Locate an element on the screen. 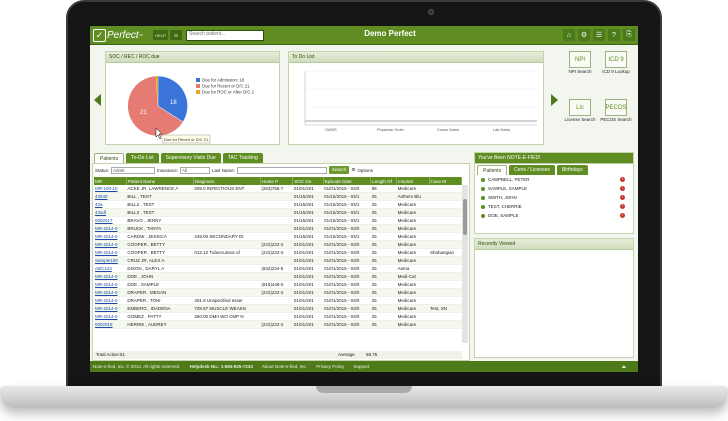 The width and height of the screenshot is (728, 421). list-item: SAMPLE, SAMPLE! is located at coordinates (554, 188).